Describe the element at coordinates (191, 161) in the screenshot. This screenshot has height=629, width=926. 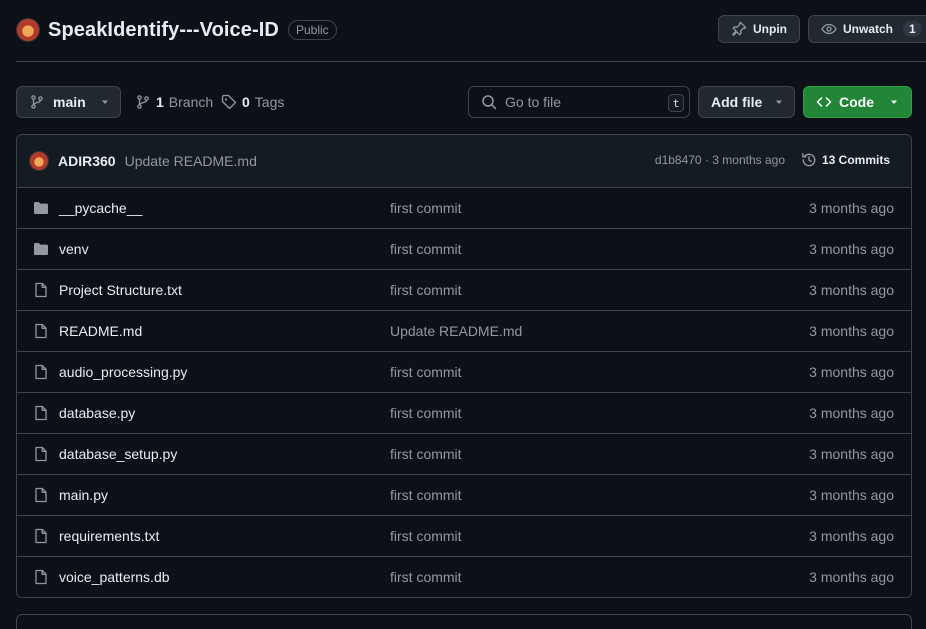
I see `commit-message: Update README.md` at that location.